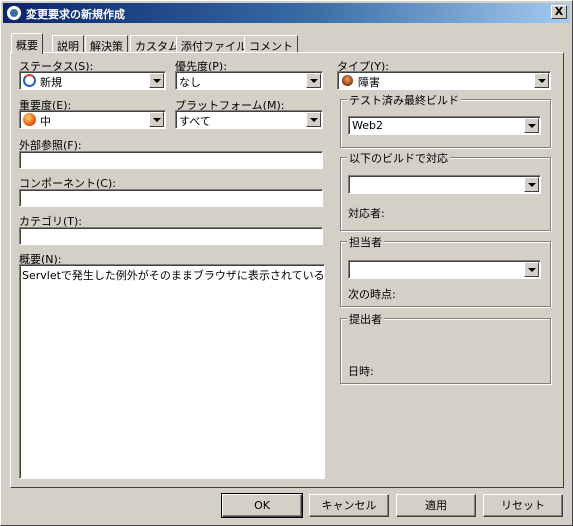 The width and height of the screenshot is (573, 526). Describe the element at coordinates (51, 82) in the screenshot. I see `status-value: 新規` at that location.